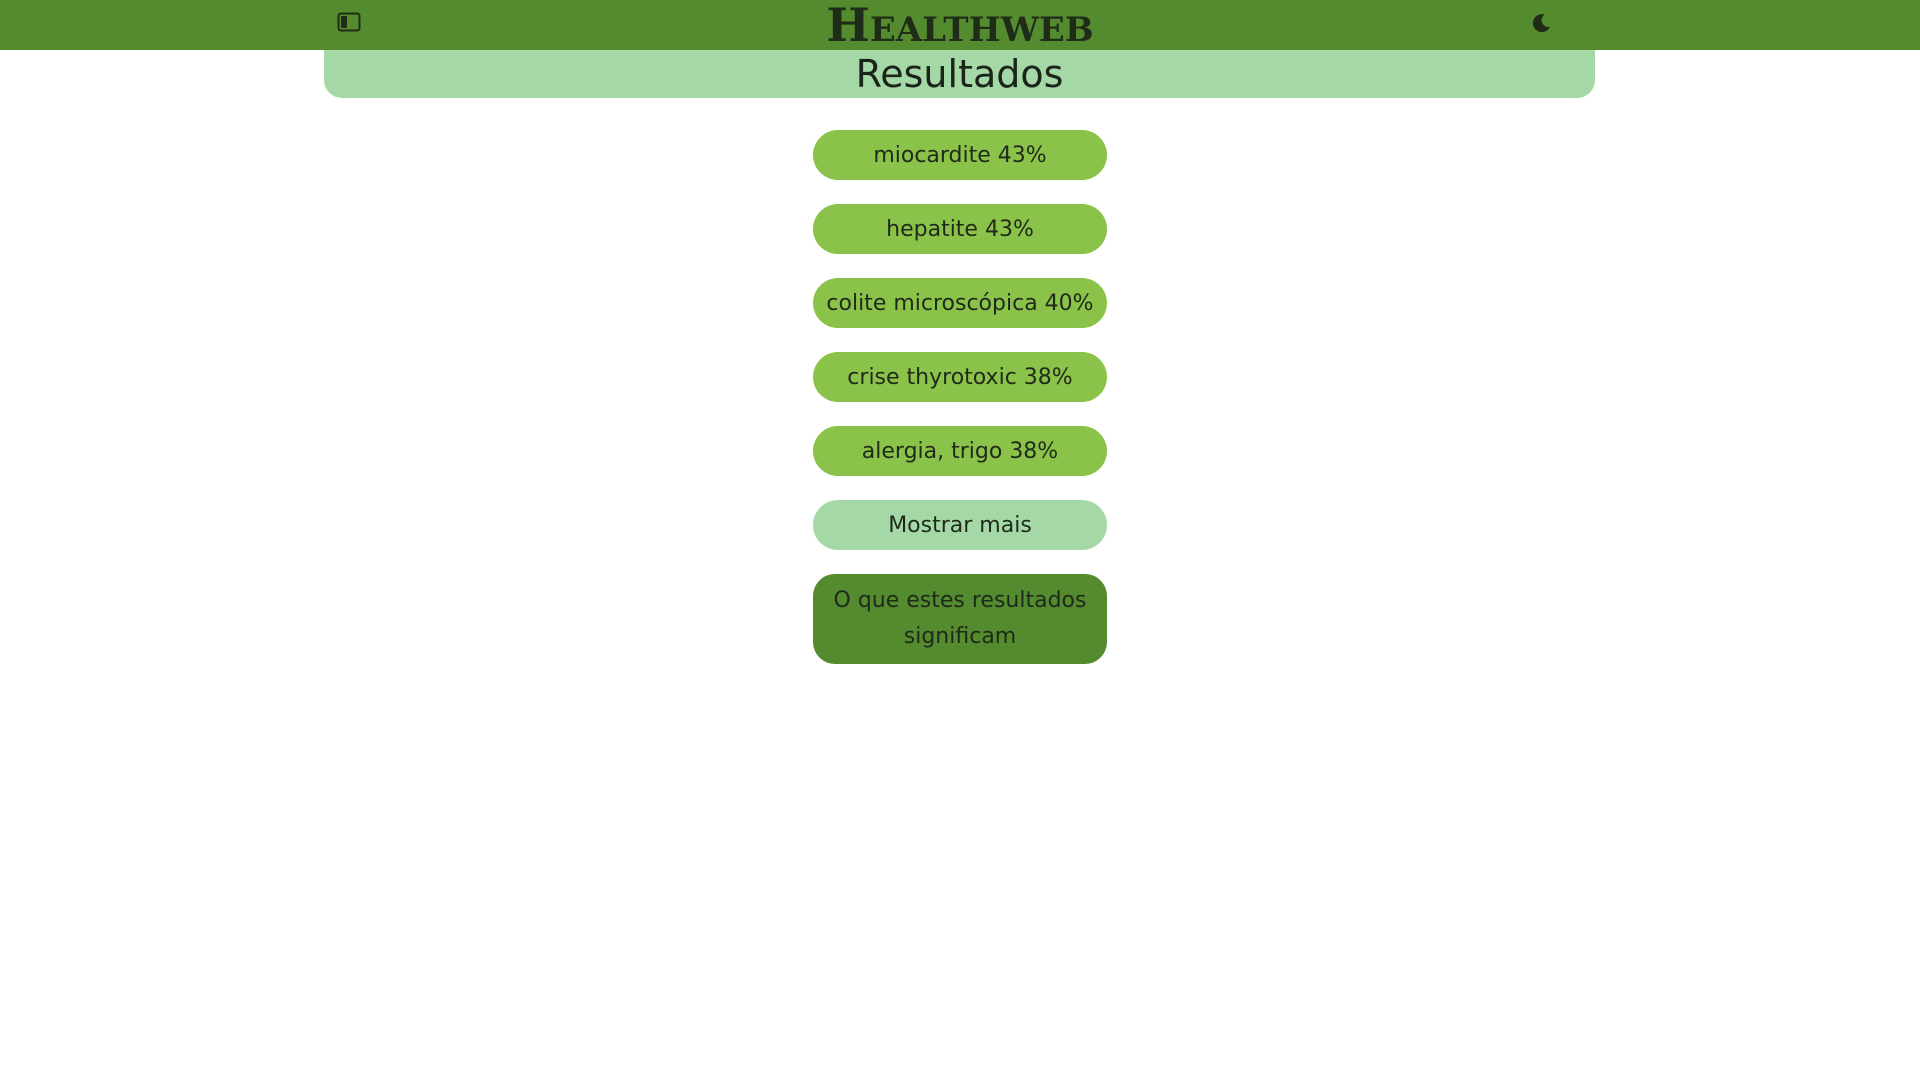  I want to click on page-title: Resultados, so click(959, 74).